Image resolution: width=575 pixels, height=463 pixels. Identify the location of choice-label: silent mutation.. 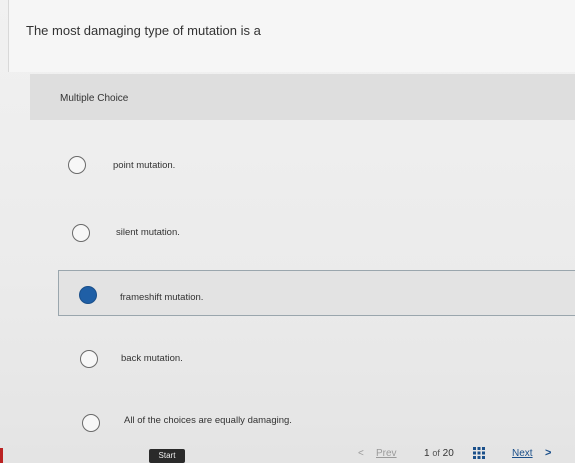
(148, 232).